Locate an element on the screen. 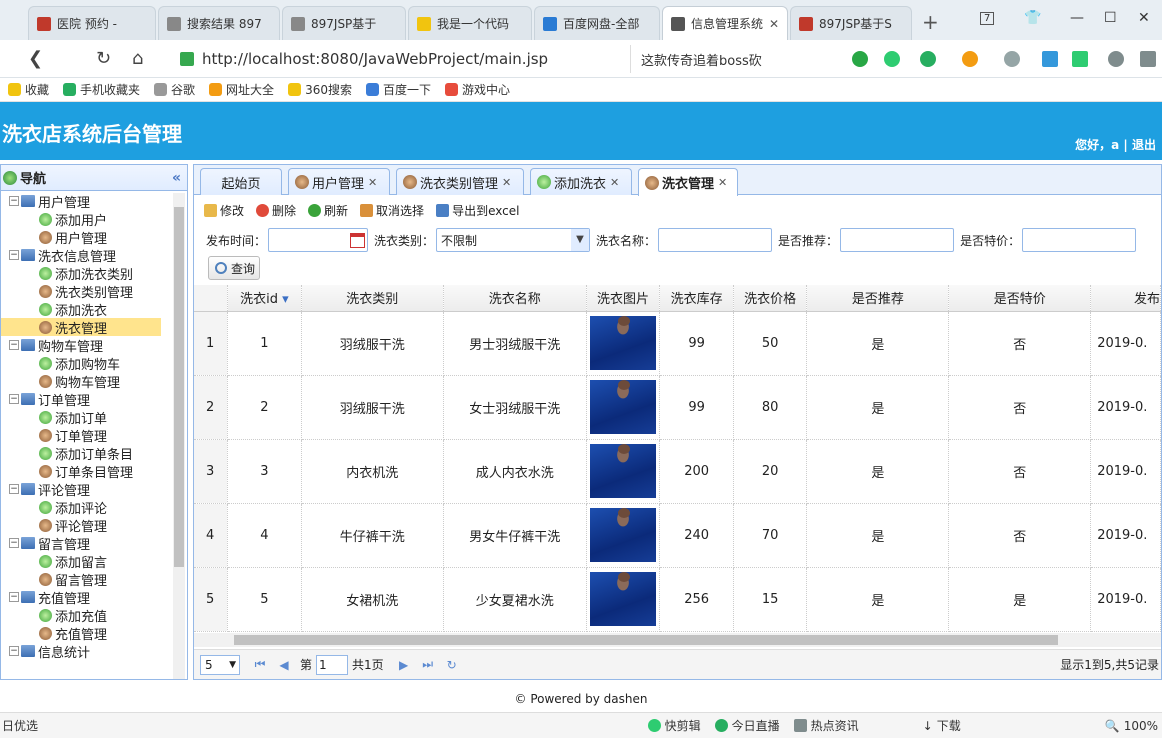  maximize-icon: ☐ is located at coordinates (1110, 18).